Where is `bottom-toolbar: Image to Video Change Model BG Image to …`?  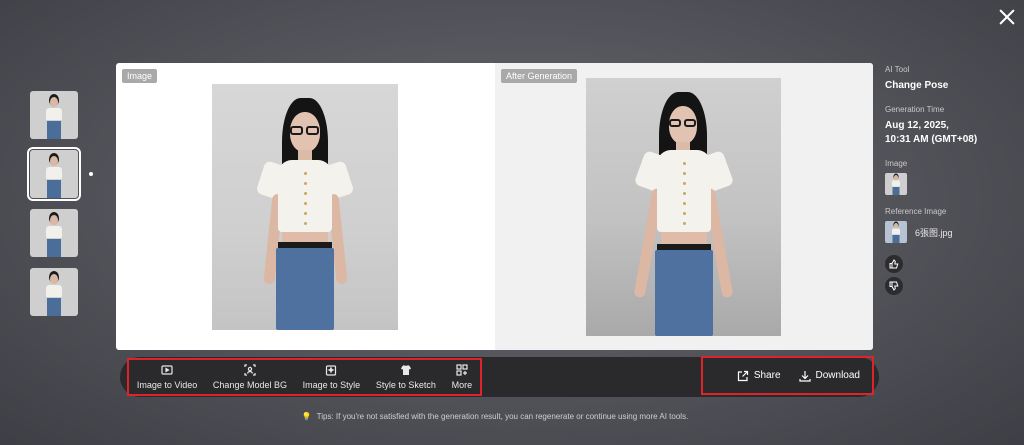
bottom-toolbar: Image to Video Change Model BG Image to … is located at coordinates (499, 376).